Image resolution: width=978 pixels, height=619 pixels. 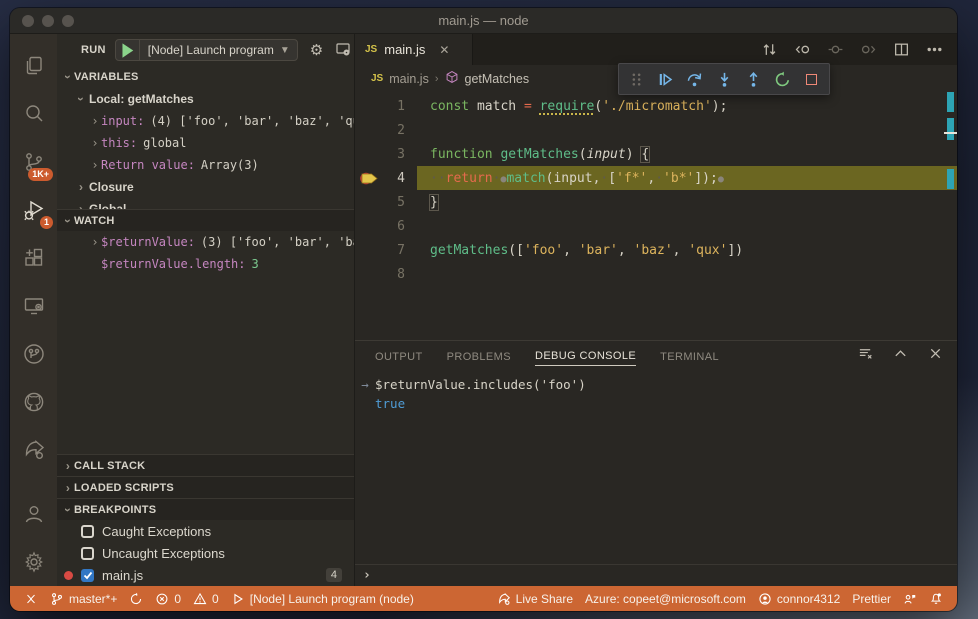 I want to click on status-item-branch: master*+, so click(x=83, y=598).